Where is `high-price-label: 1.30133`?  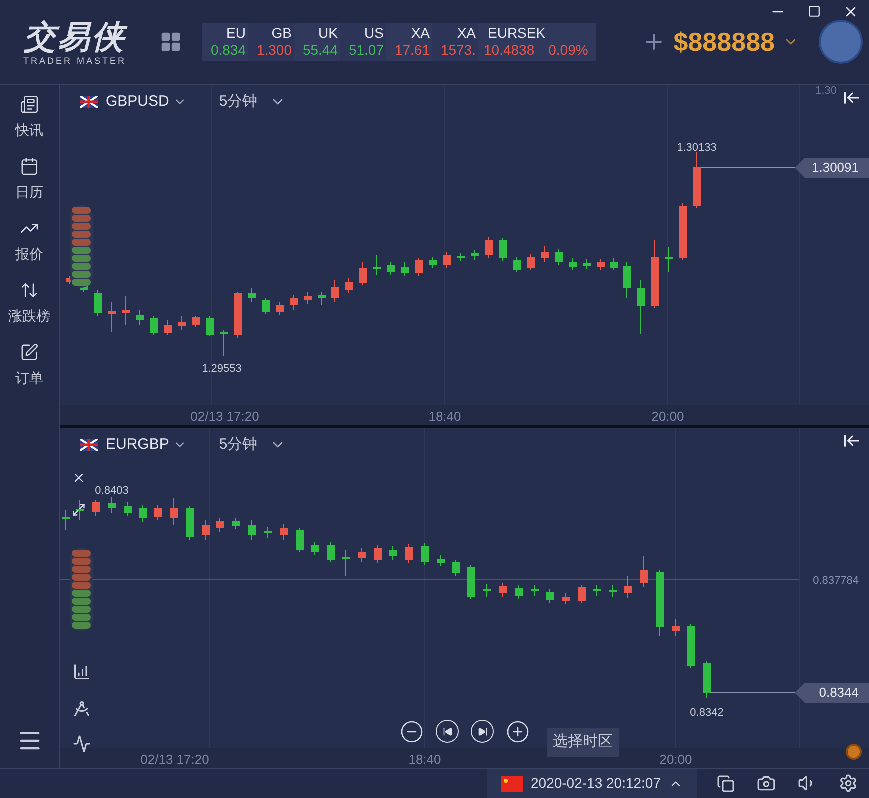 high-price-label: 1.30133 is located at coordinates (697, 148).